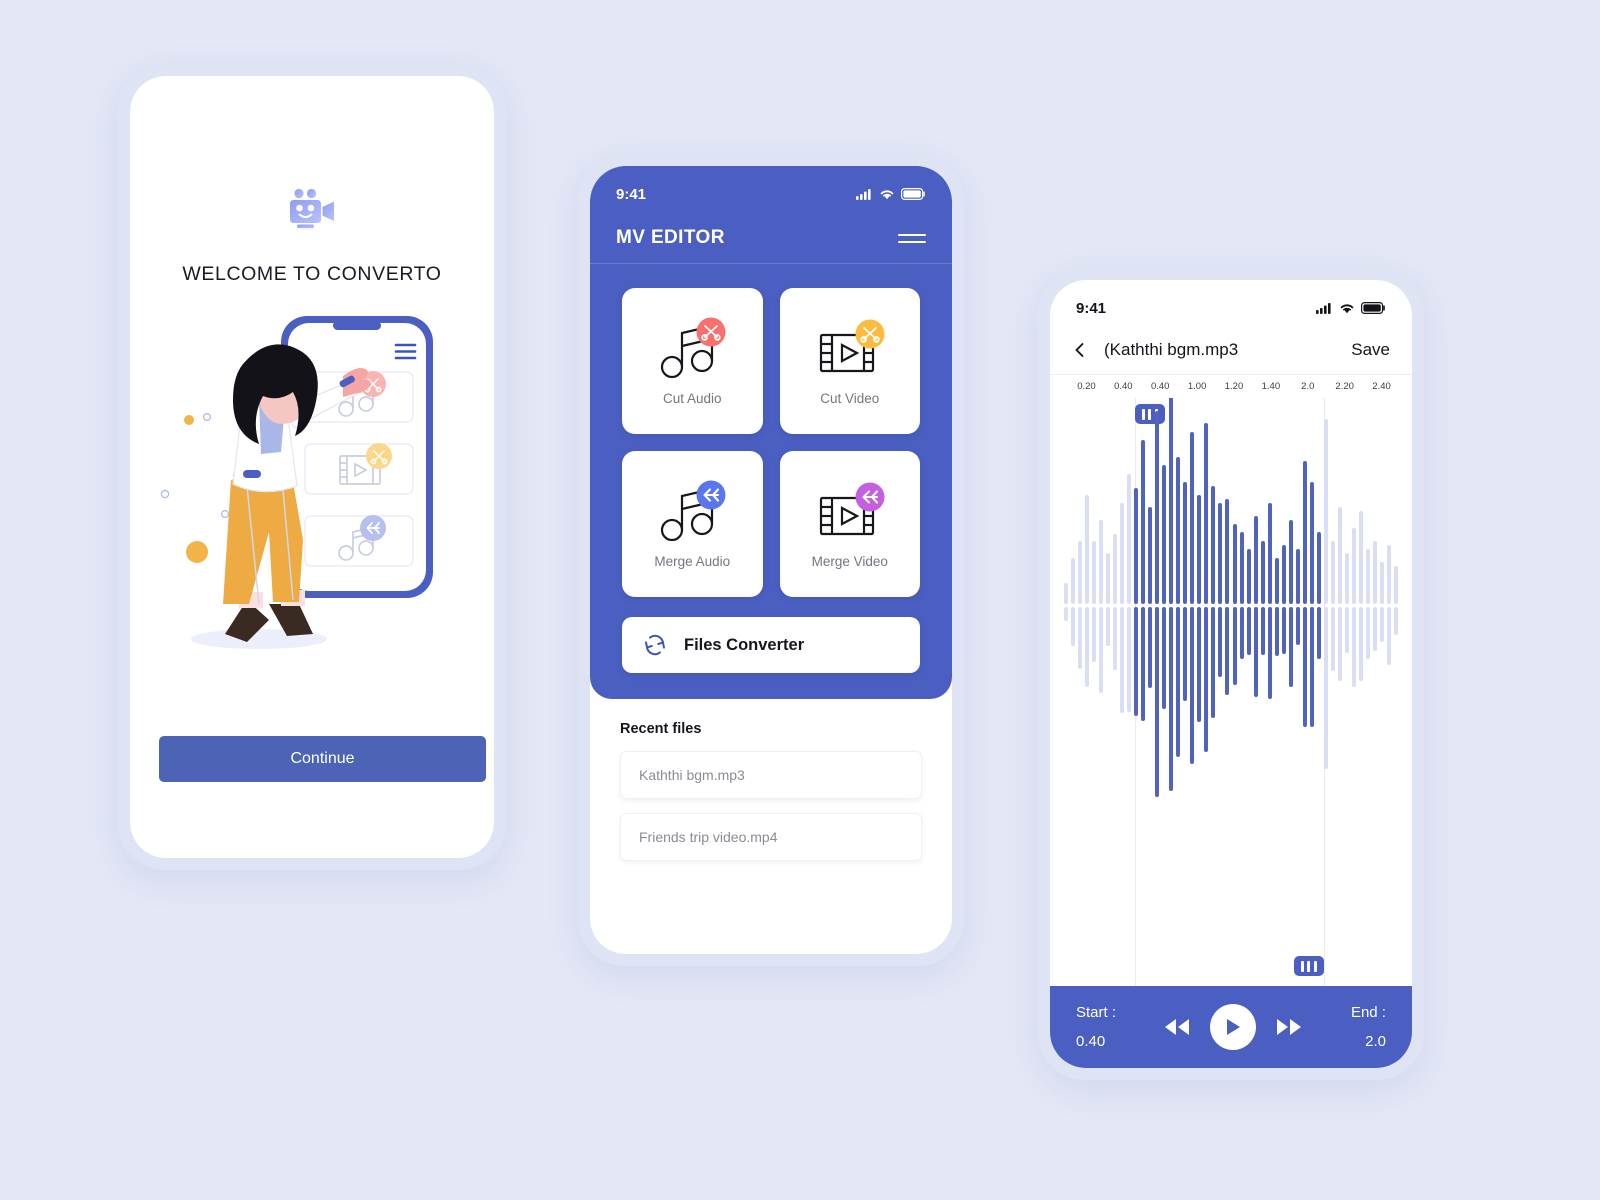 The width and height of the screenshot is (1600, 1200). I want to click on play-button, so click(1233, 1027).